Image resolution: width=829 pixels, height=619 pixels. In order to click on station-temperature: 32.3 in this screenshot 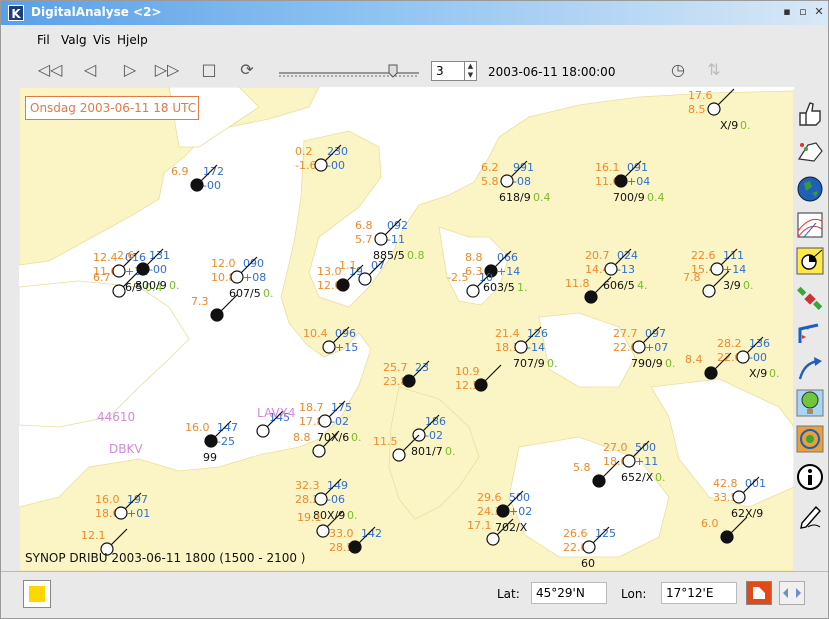, I will do `click(307, 485)`.